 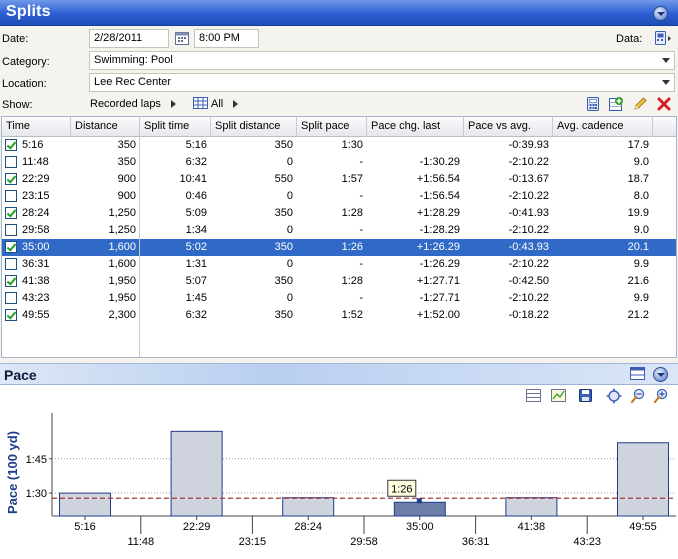 I want to click on cell-time: 35:00, so click(x=36, y=247).